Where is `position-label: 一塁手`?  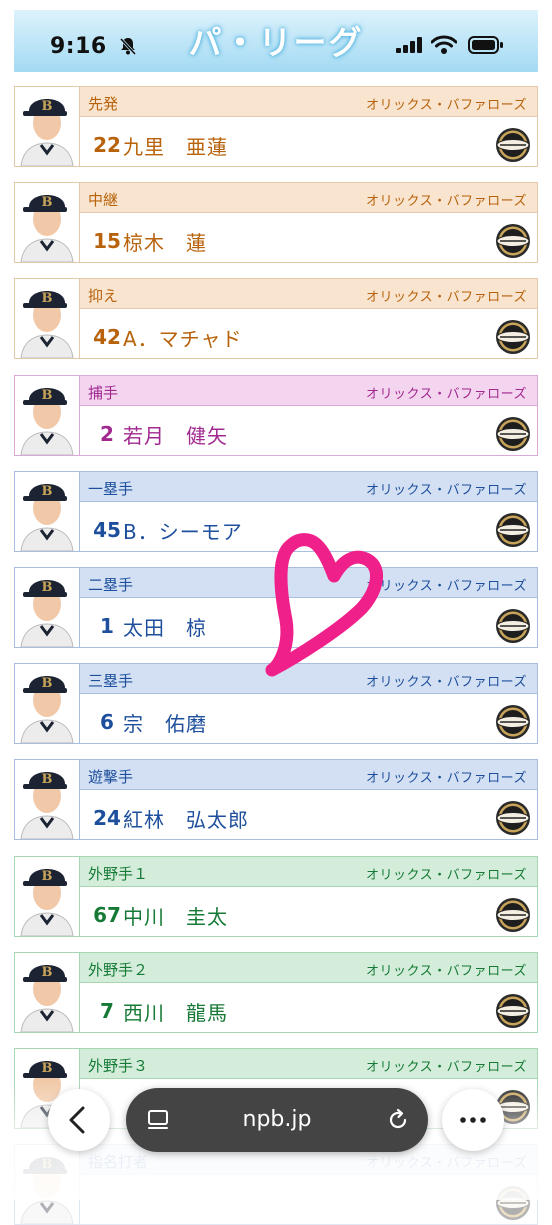 position-label: 一塁手 is located at coordinates (111, 489).